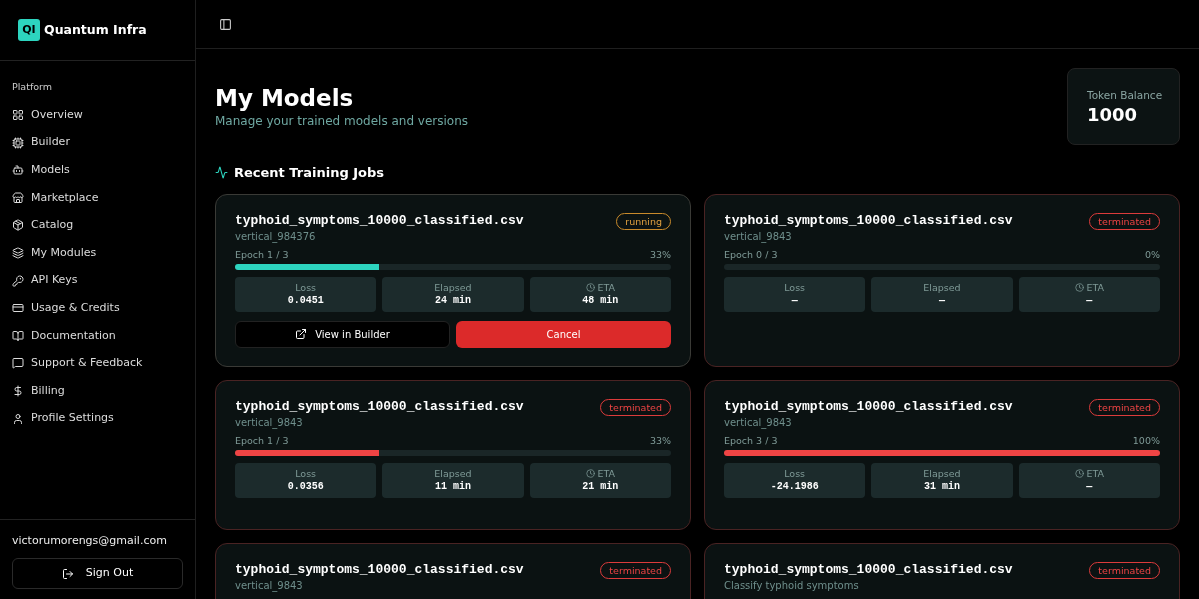 The image size is (1199, 599). What do you see at coordinates (18, 170) in the screenshot?
I see `robot-icon` at bounding box center [18, 170].